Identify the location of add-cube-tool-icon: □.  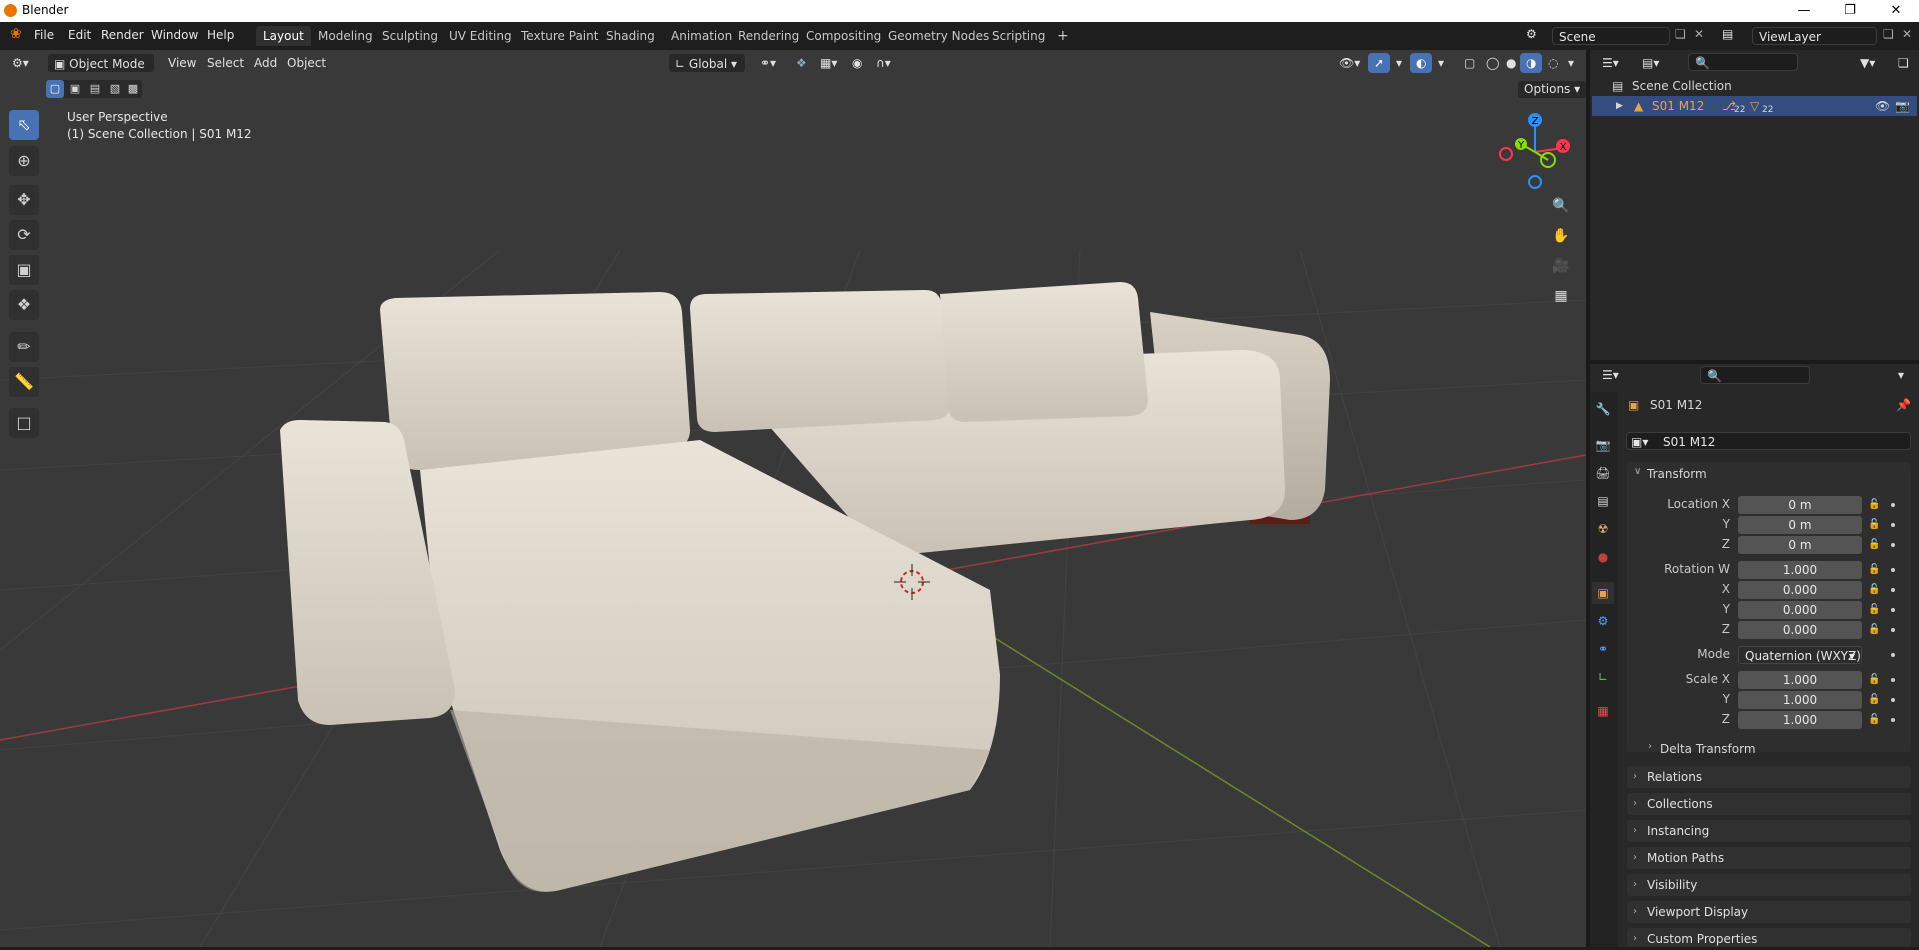
(24, 423).